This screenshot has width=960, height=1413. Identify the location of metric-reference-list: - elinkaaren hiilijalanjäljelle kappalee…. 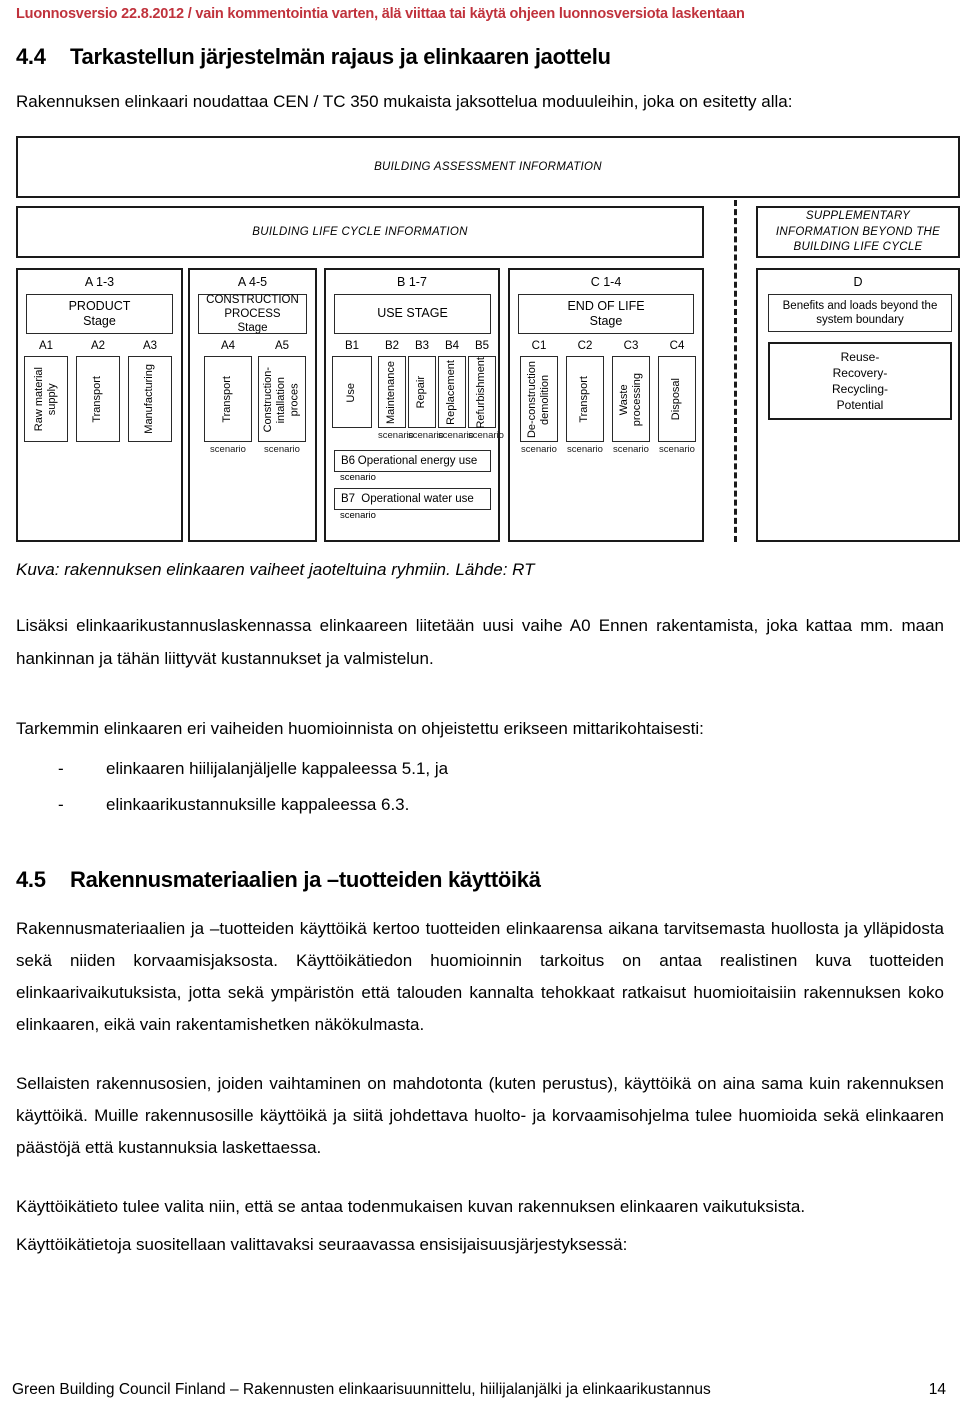
(501, 786).